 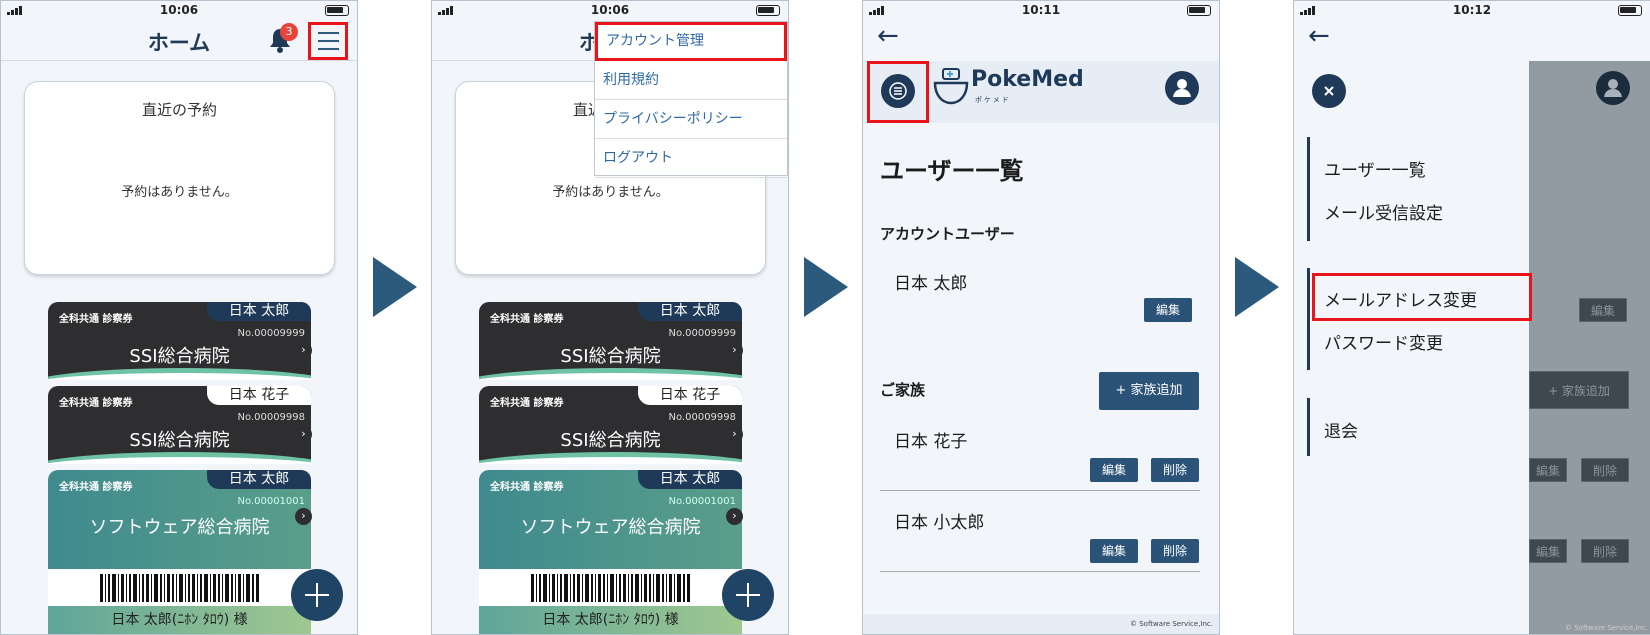 What do you see at coordinates (691, 119) in the screenshot?
I see `menu-item-privacy: プライバシーポリシー` at bounding box center [691, 119].